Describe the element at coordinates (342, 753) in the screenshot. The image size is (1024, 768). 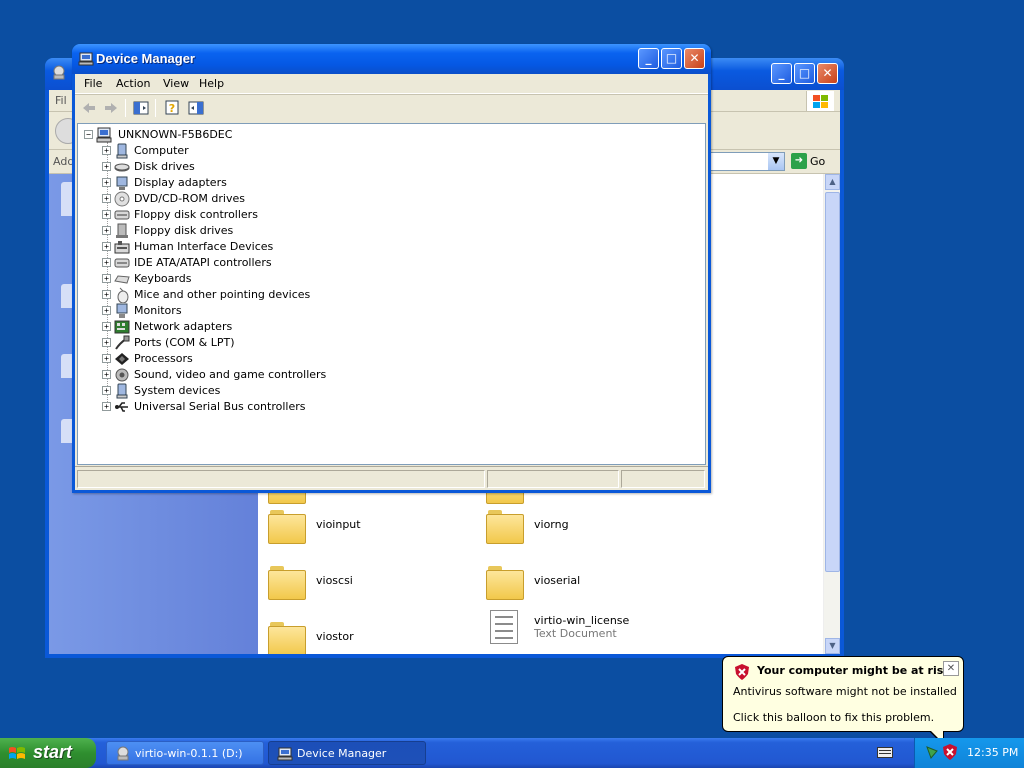
I see `taskbar-button-label: Device Manager` at that location.